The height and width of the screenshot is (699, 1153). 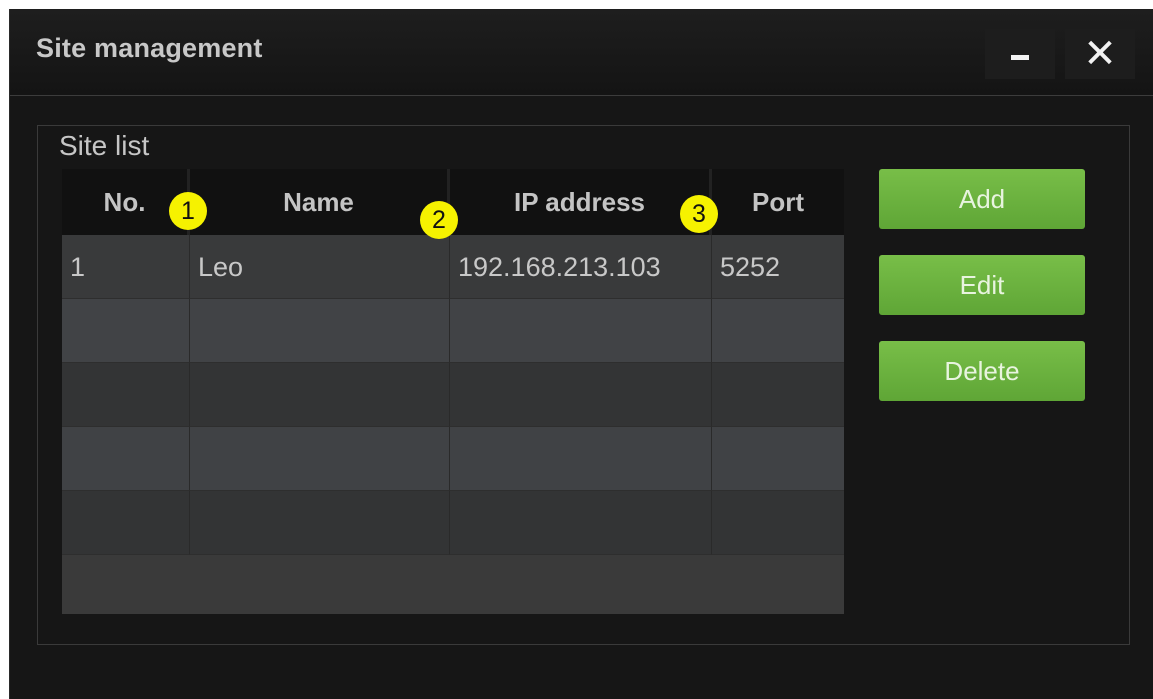 I want to click on close-icon: ✕, so click(x=1100, y=54).